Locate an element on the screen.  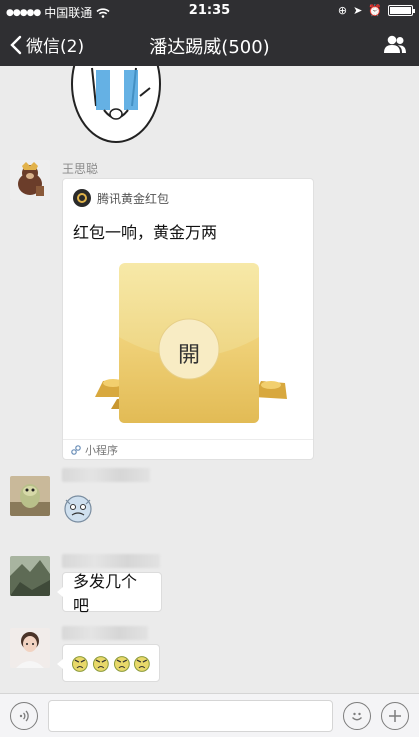
plus-icon is located at coordinates (395, 716).